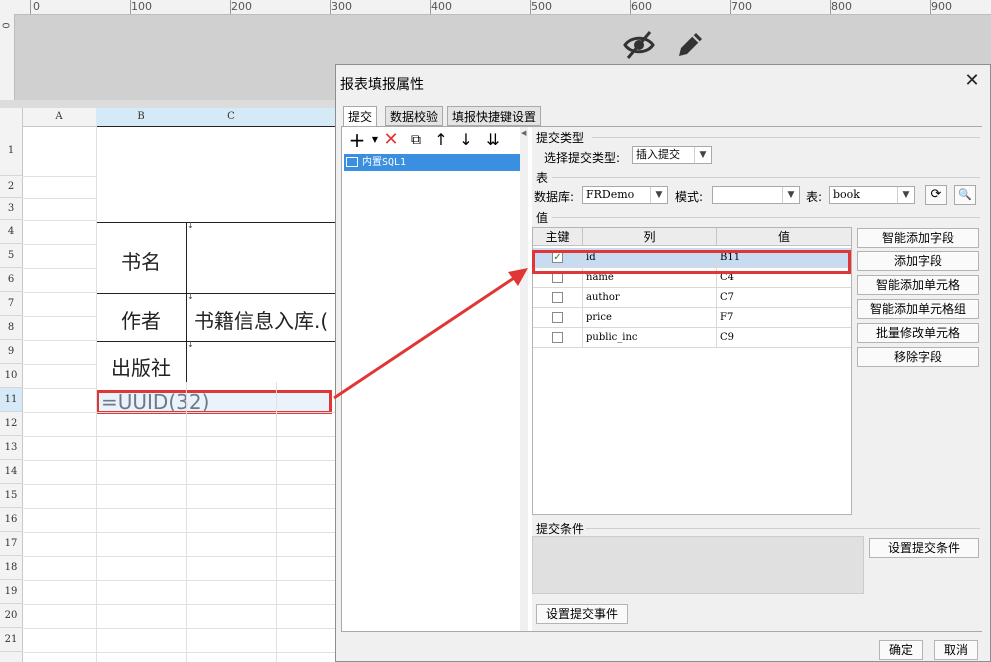 The height and width of the screenshot is (662, 991). Describe the element at coordinates (11, 232) in the screenshot. I see `row-4-header: 4` at that location.